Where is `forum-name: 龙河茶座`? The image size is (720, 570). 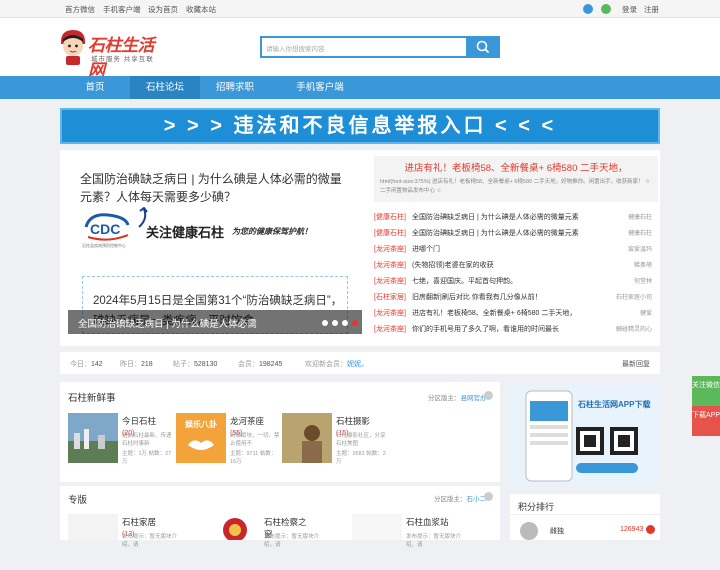
forum-name: 龙河茶座 is located at coordinates (247, 421).